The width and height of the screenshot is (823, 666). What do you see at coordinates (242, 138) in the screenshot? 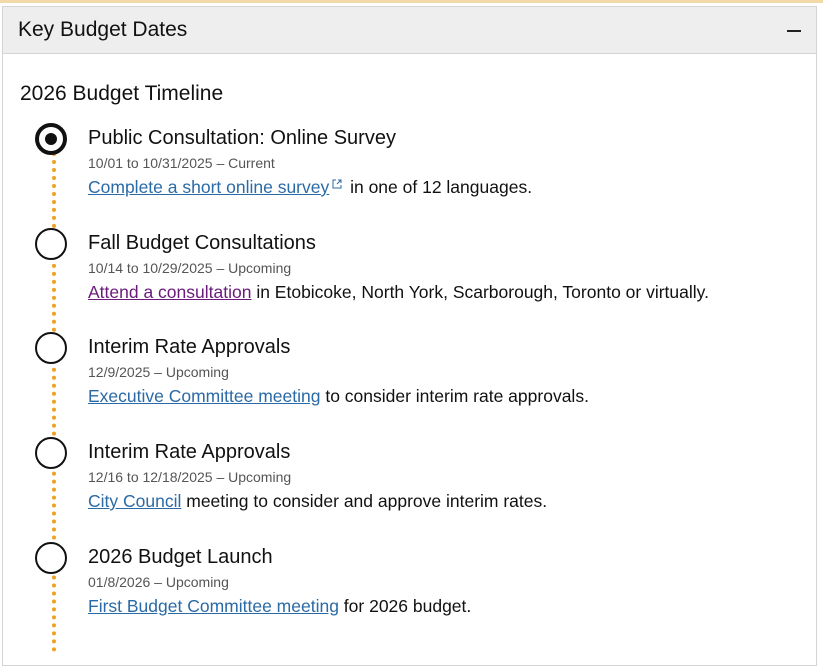
I see `timeline-item-title: Public Consultation: Online Survey` at bounding box center [242, 138].